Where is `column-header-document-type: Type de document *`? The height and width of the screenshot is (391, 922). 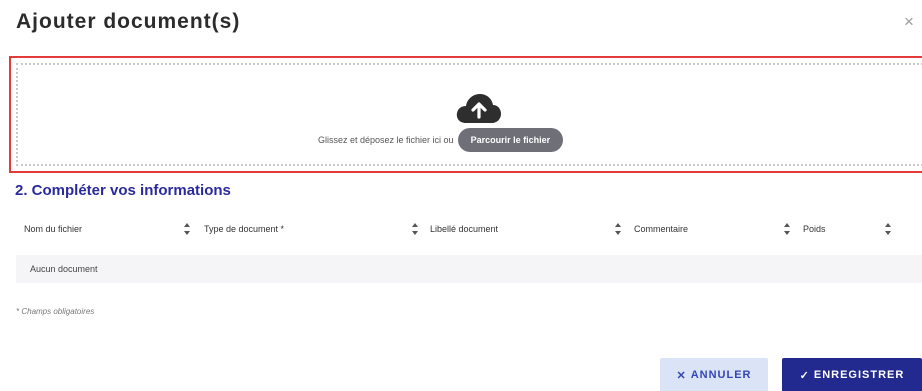 column-header-document-type: Type de document * is located at coordinates (244, 229).